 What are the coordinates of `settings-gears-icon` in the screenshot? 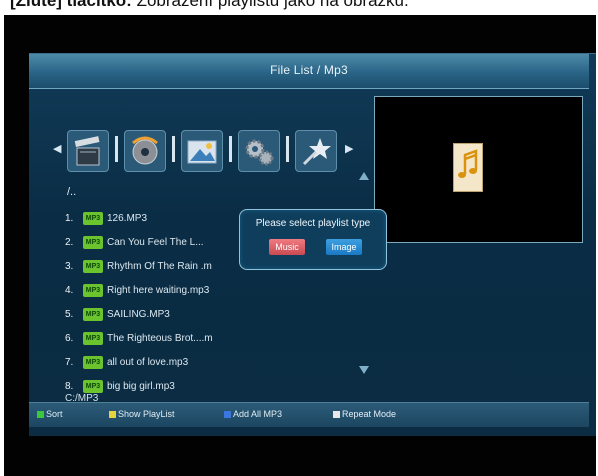 It's located at (259, 151).